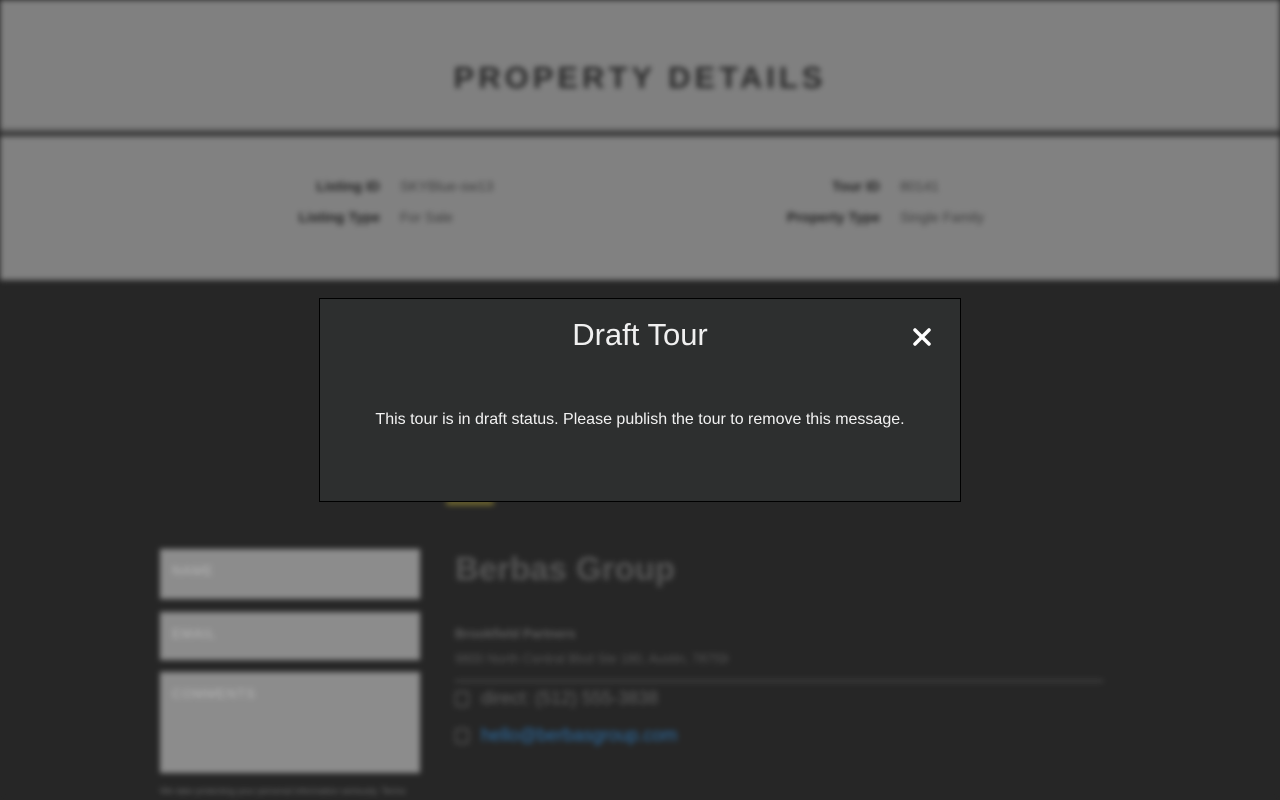 The image size is (1280, 800). I want to click on detail-label: Property Type, so click(833, 217).